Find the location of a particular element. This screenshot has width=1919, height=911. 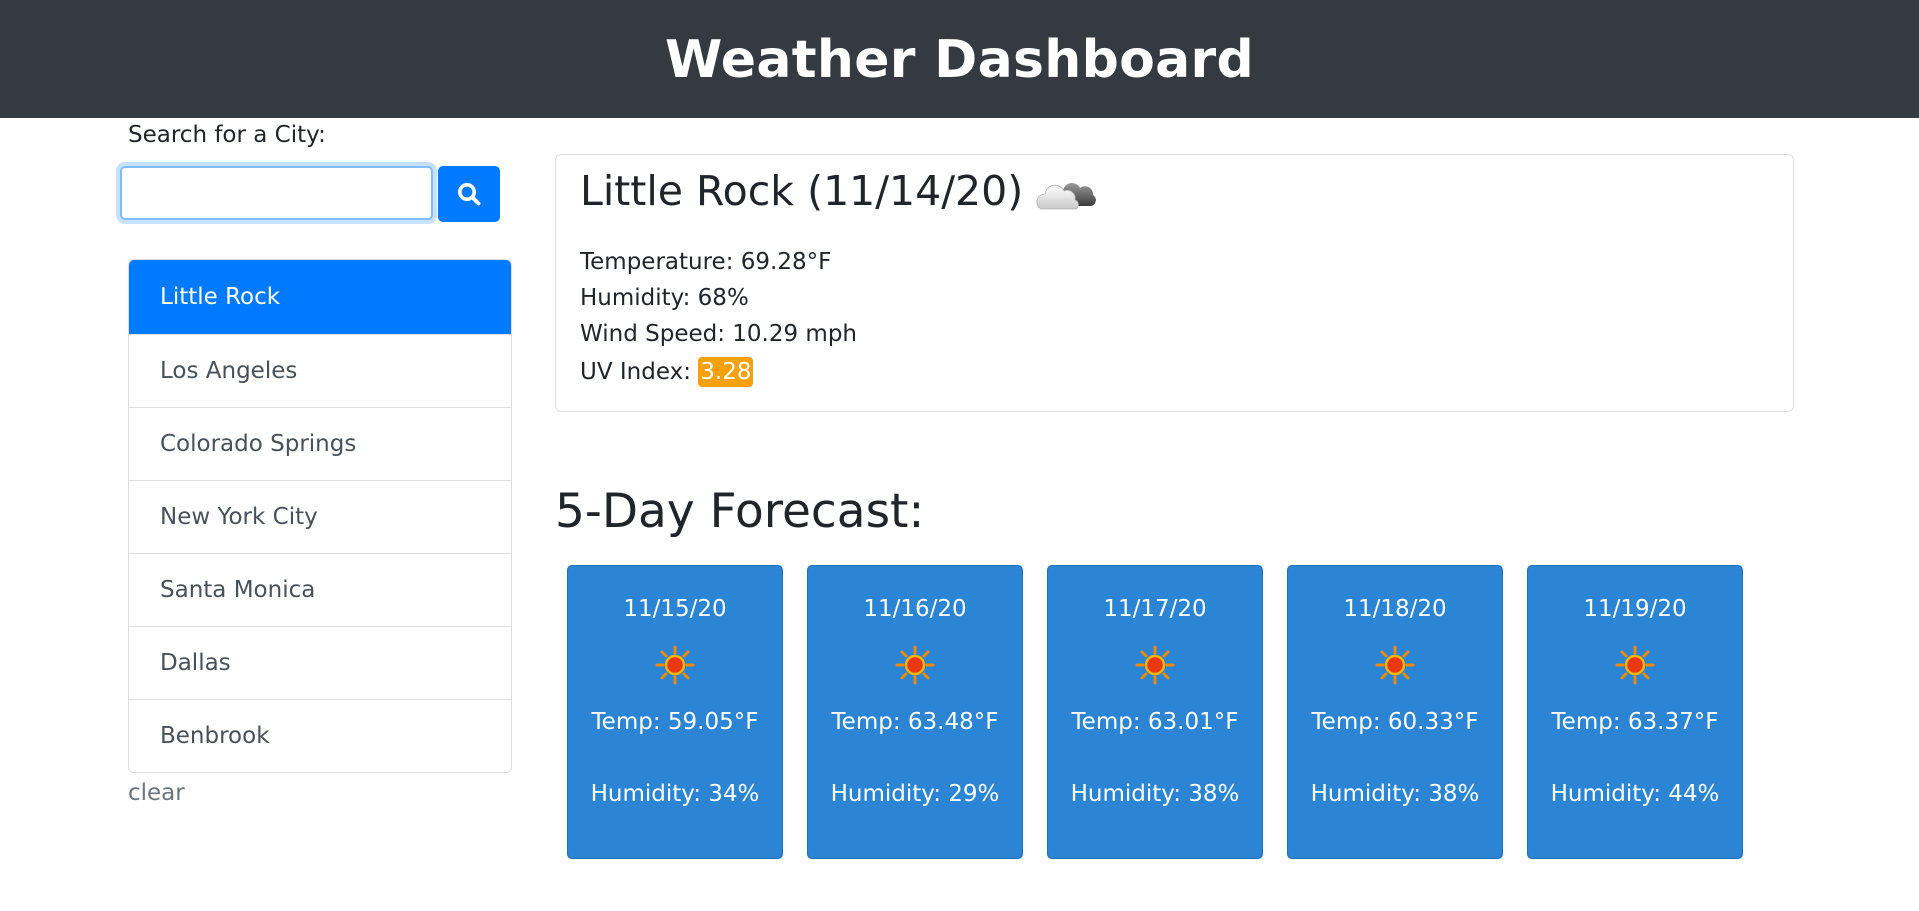

forecast-card: 11/17/20 Temp: 63.01°F Humidity: 38% is located at coordinates (1155, 712).